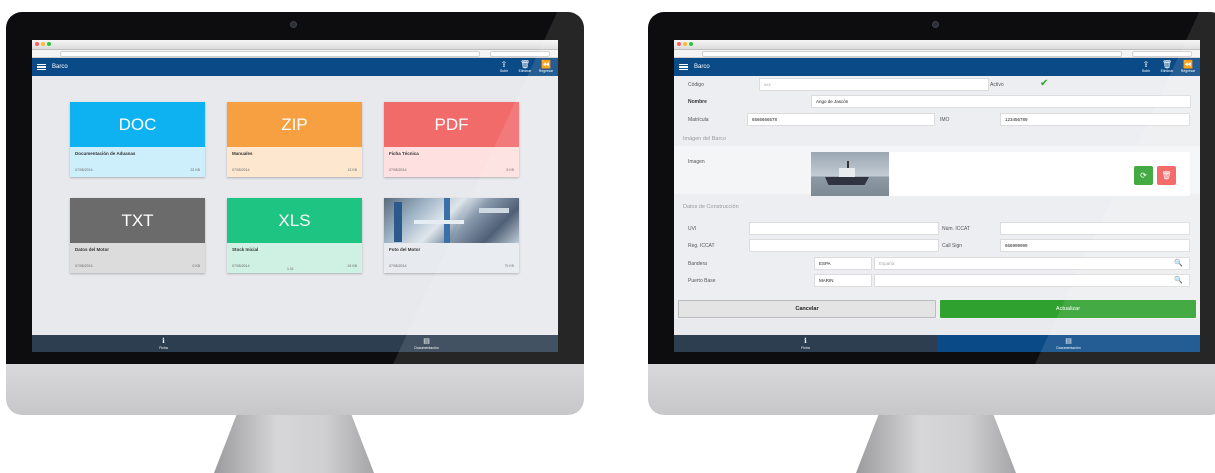 Image resolution: width=1215 pixels, height=473 pixels. What do you see at coordinates (294, 220) in the screenshot?
I see `doc-type-banner: XLS` at bounding box center [294, 220].